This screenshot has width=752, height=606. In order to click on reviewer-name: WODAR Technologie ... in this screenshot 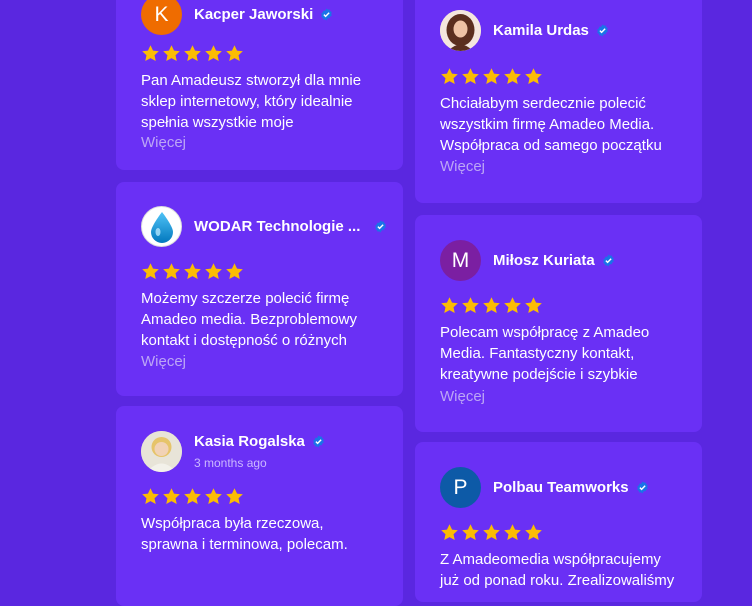, I will do `click(277, 226)`.